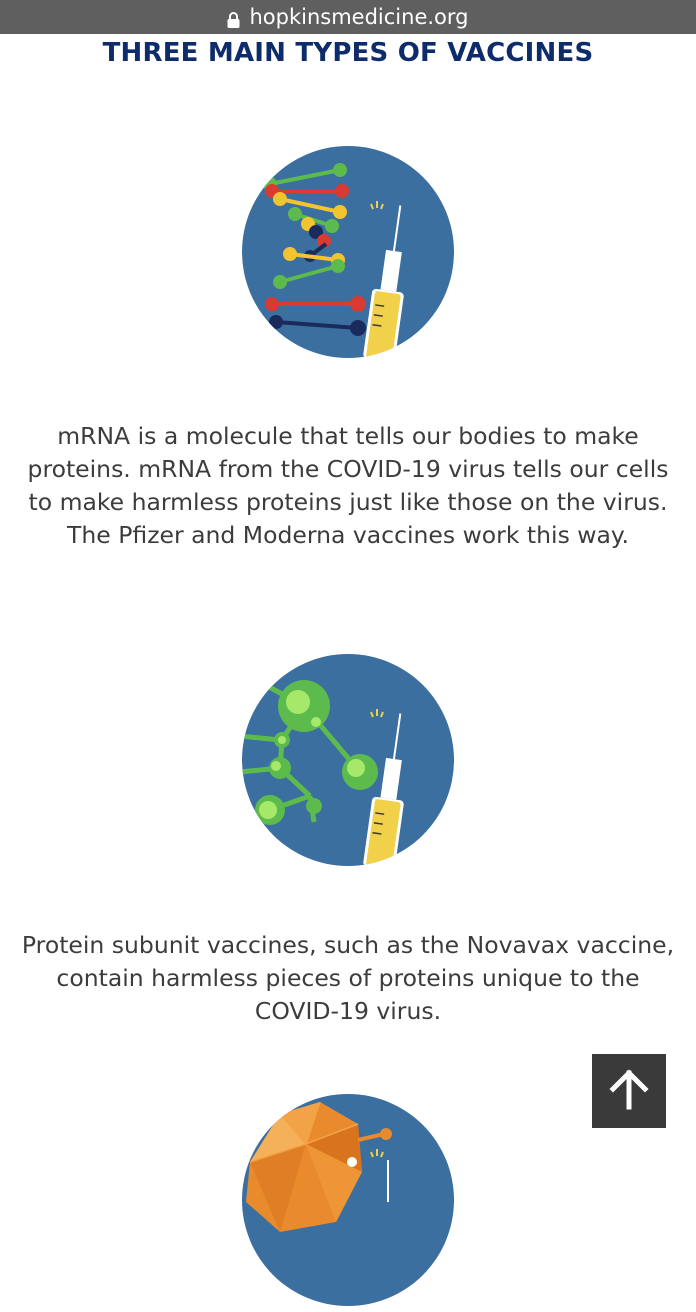 The image size is (696, 1312). Describe the element at coordinates (359, 17) in the screenshot. I see `url-text: hopkinsmedicine.org` at that location.